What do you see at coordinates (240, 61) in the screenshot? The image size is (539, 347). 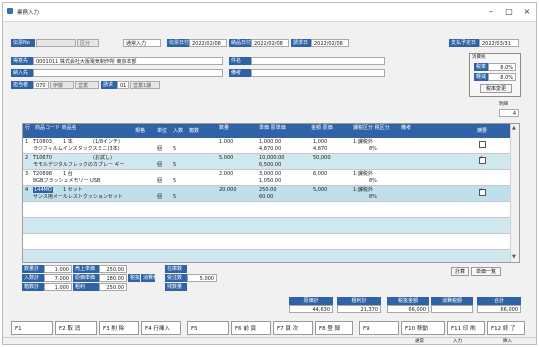 I see `subject-label: 件名` at bounding box center [240, 61].